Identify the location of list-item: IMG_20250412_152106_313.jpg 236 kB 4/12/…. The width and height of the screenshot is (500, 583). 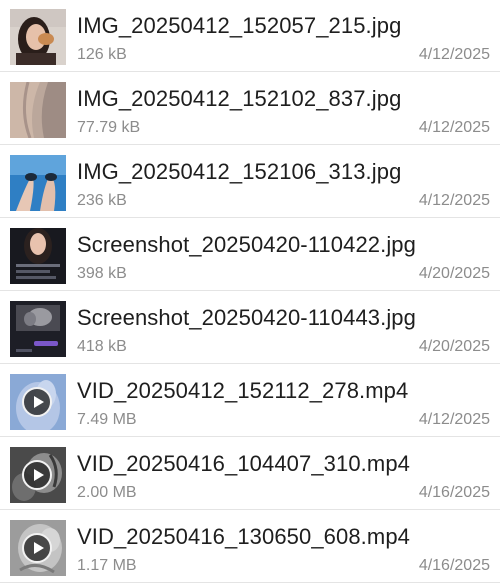
(250, 182).